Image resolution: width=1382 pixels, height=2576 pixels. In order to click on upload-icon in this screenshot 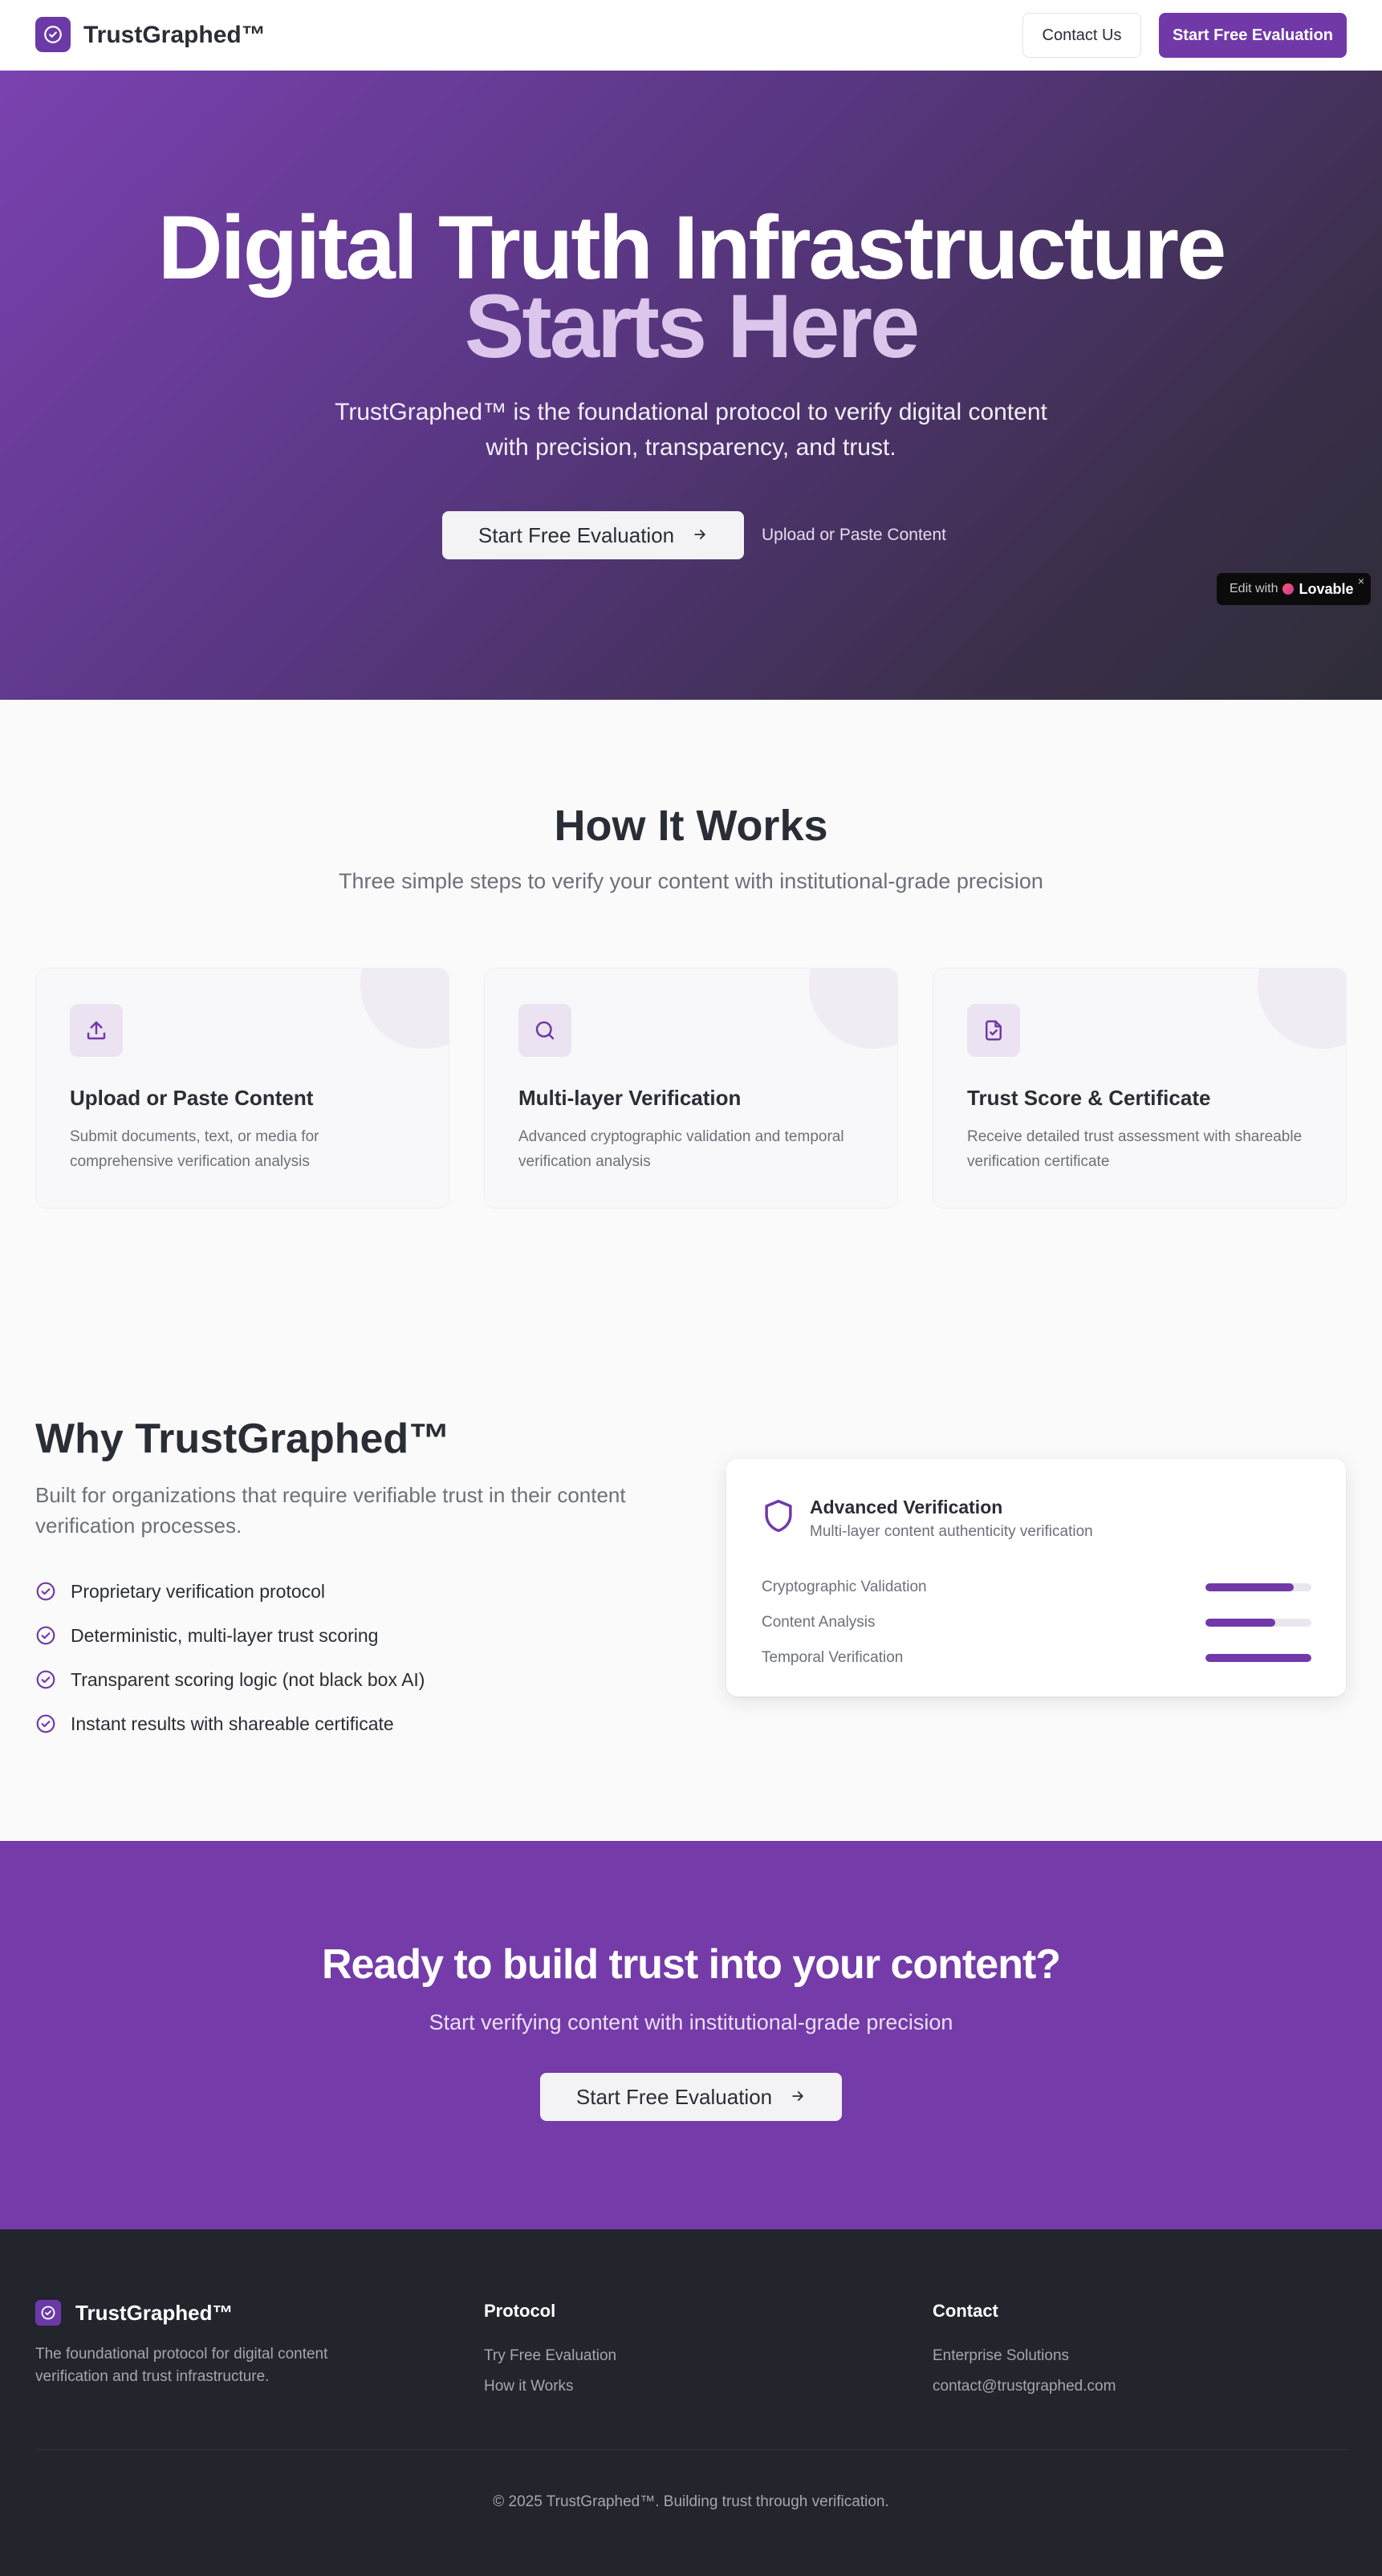, I will do `click(96, 1030)`.